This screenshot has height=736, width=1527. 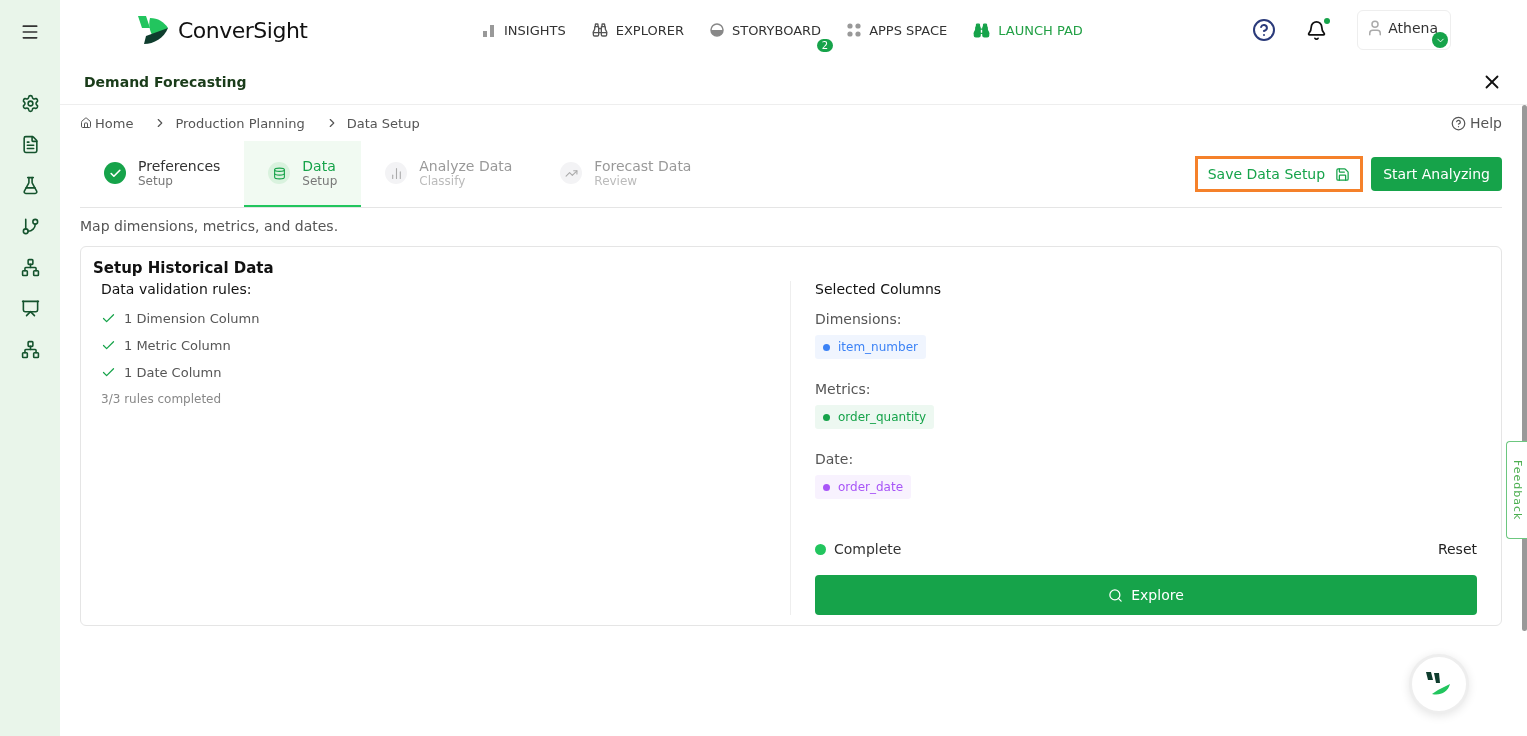 What do you see at coordinates (177, 289) in the screenshot?
I see `section-title: Data validation rules:` at bounding box center [177, 289].